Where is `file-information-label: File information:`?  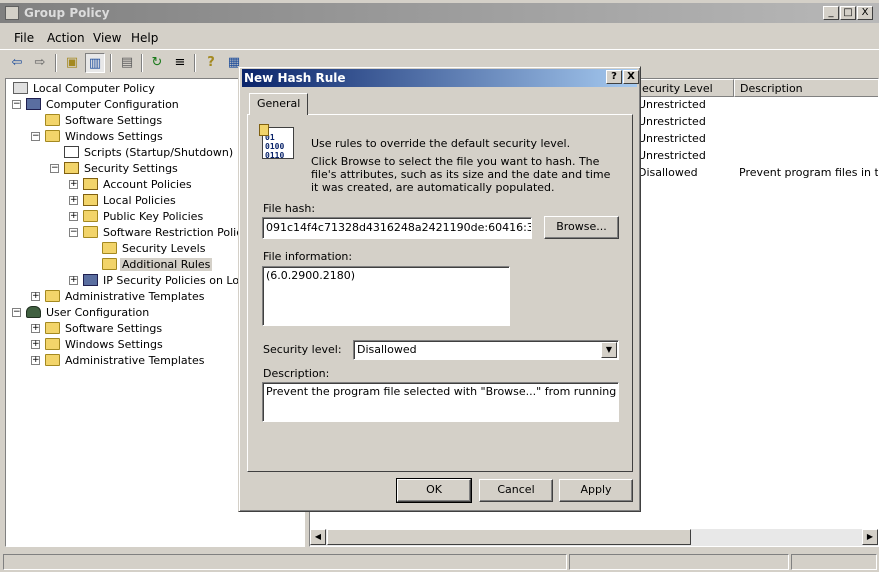
file-information-label: File information: is located at coordinates (308, 256).